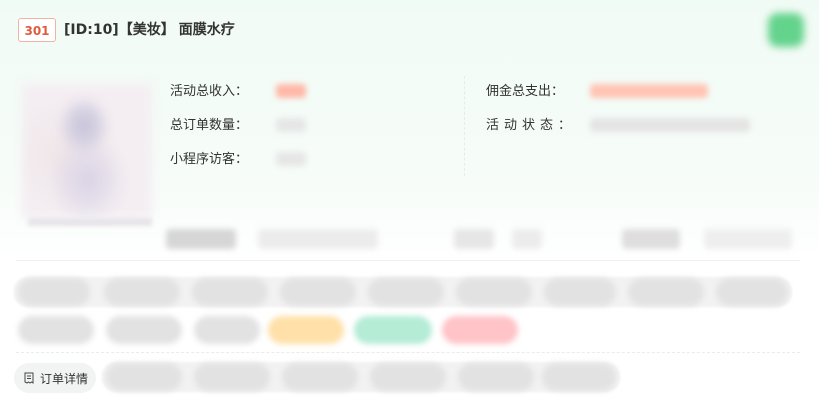 Image resolution: width=819 pixels, height=419 pixels. I want to click on activity-number-badge: 301, so click(37, 30).